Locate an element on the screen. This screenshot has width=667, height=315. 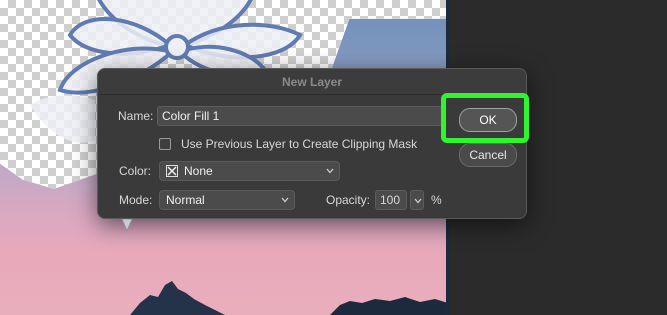
mode-label: Mode: is located at coordinates (136, 200).